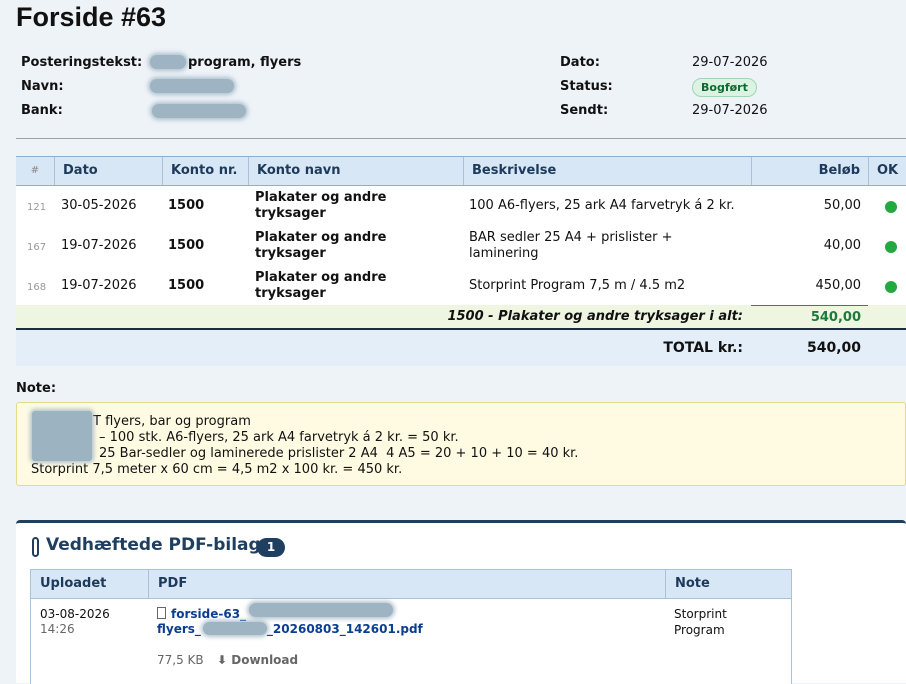 The height and width of the screenshot is (684, 906). What do you see at coordinates (833, 348) in the screenshot?
I see `total-value: 540,00` at bounding box center [833, 348].